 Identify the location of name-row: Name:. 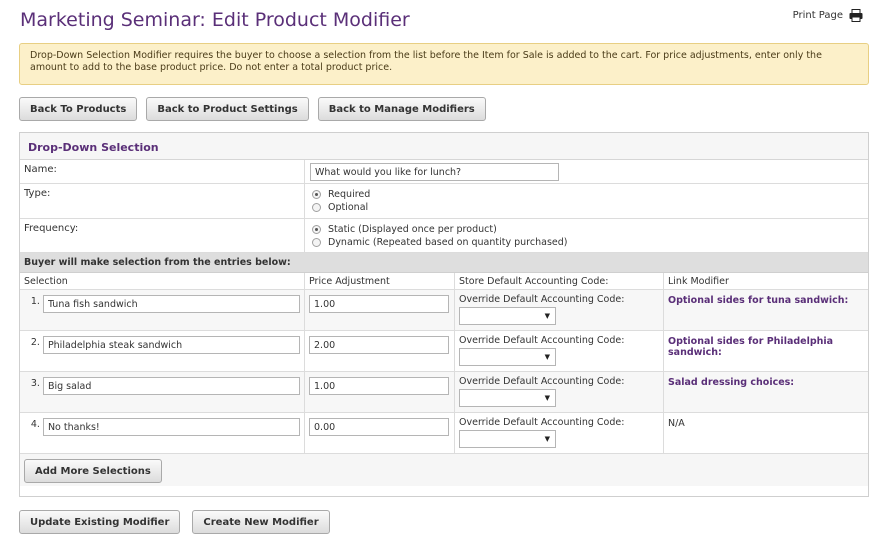
(444, 172).